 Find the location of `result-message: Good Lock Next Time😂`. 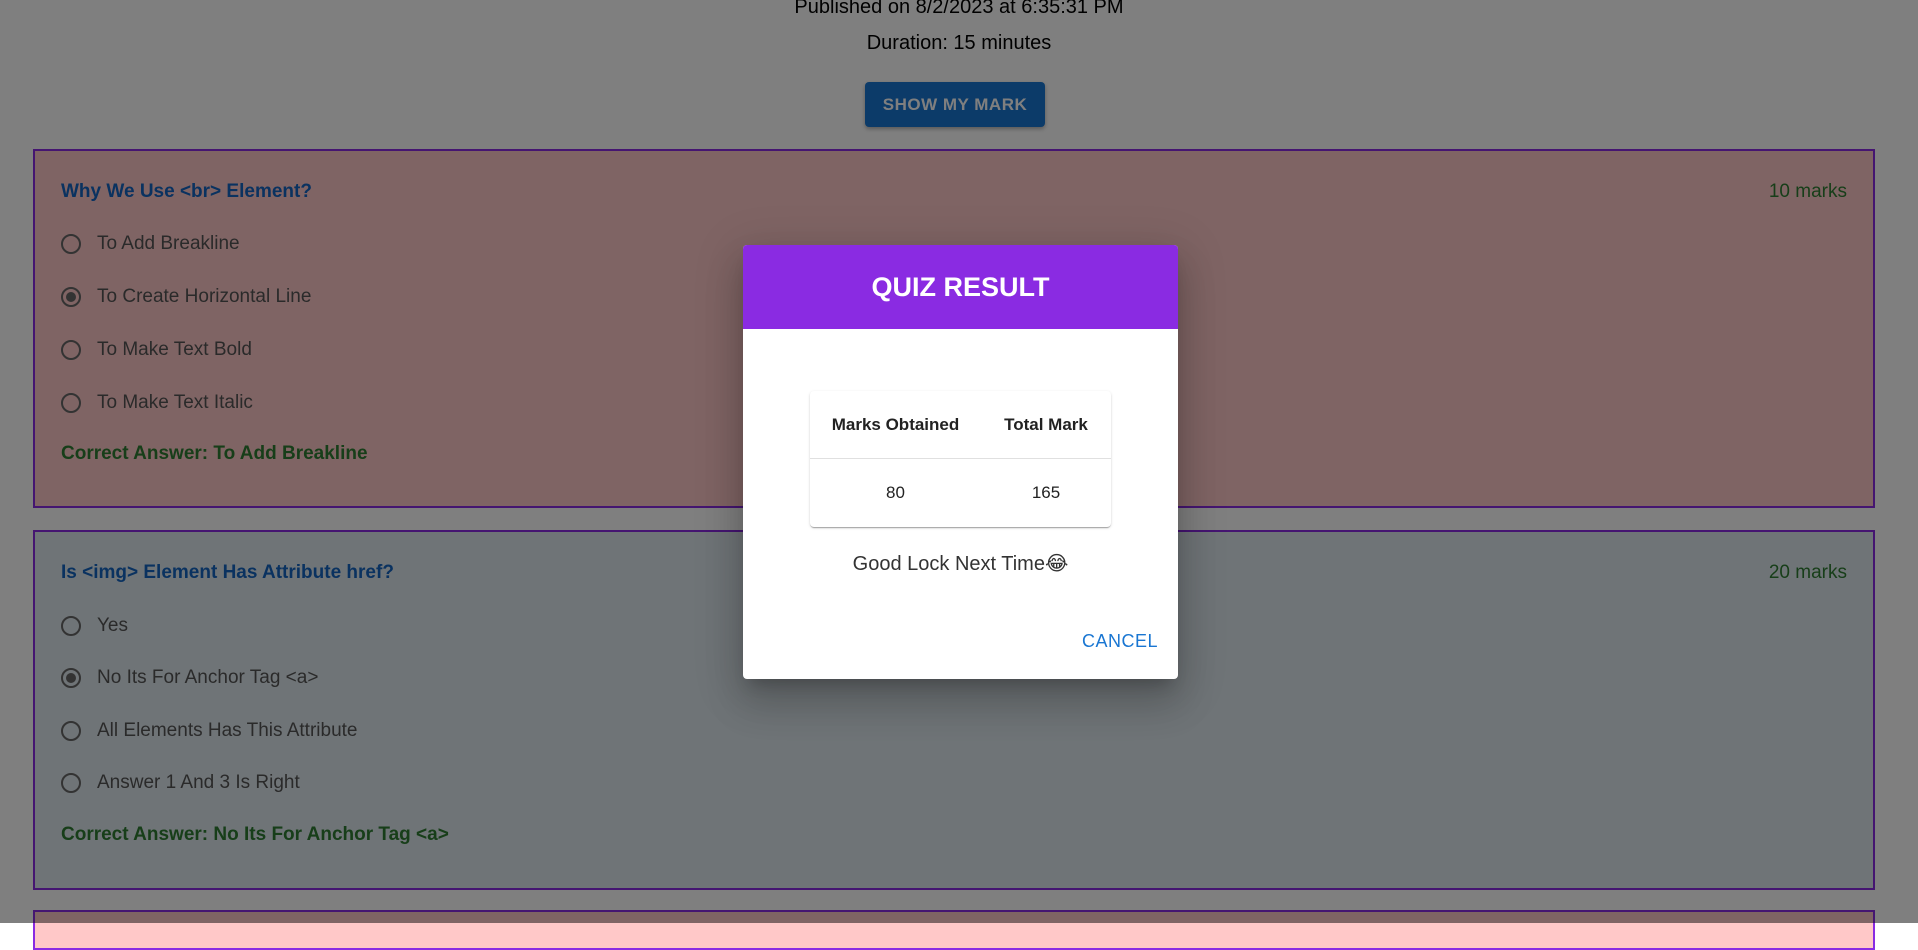

result-message: Good Lock Next Time😂 is located at coordinates (960, 564).